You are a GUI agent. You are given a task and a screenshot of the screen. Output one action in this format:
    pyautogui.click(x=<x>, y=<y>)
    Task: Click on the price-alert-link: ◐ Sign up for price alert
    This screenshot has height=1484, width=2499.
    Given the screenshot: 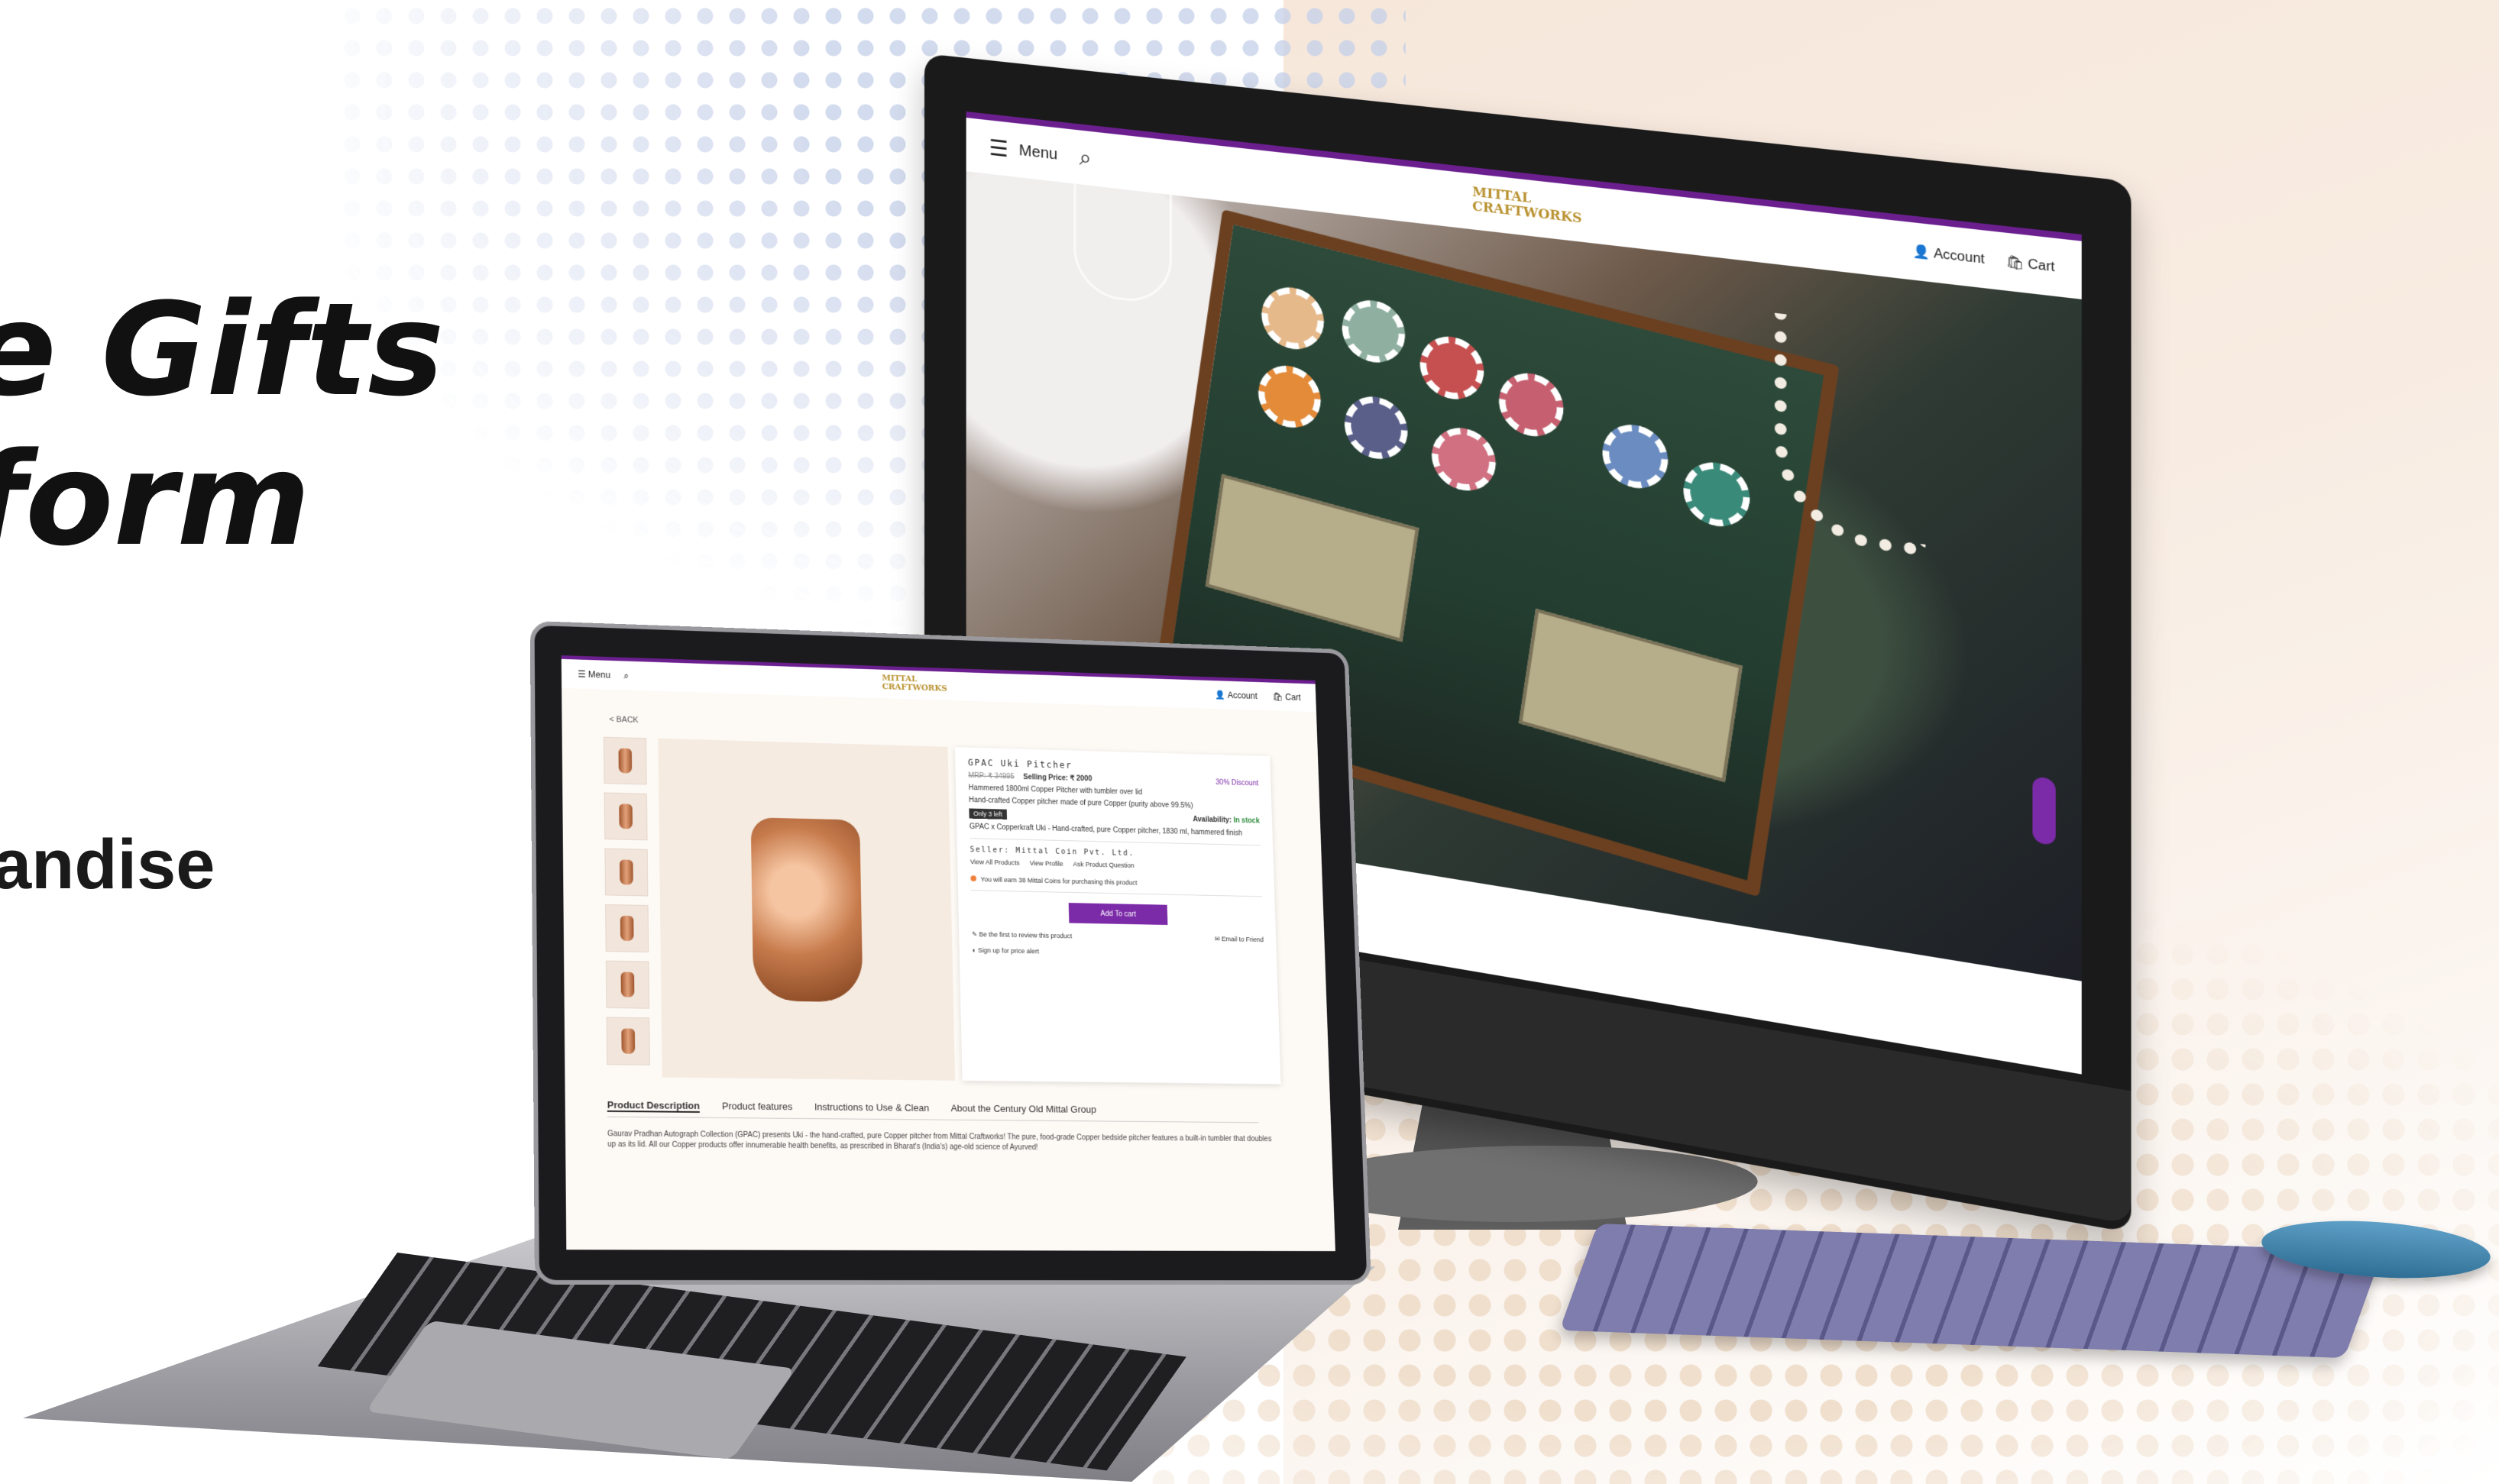 What is the action you would take?
    pyautogui.click(x=1118, y=952)
    